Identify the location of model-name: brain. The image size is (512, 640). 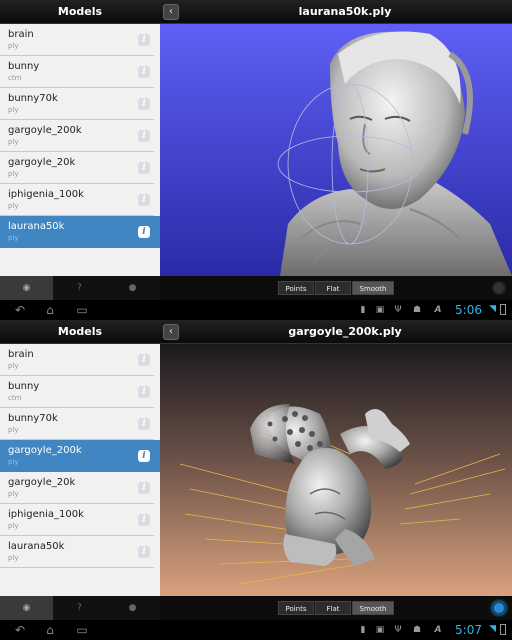
(21, 354).